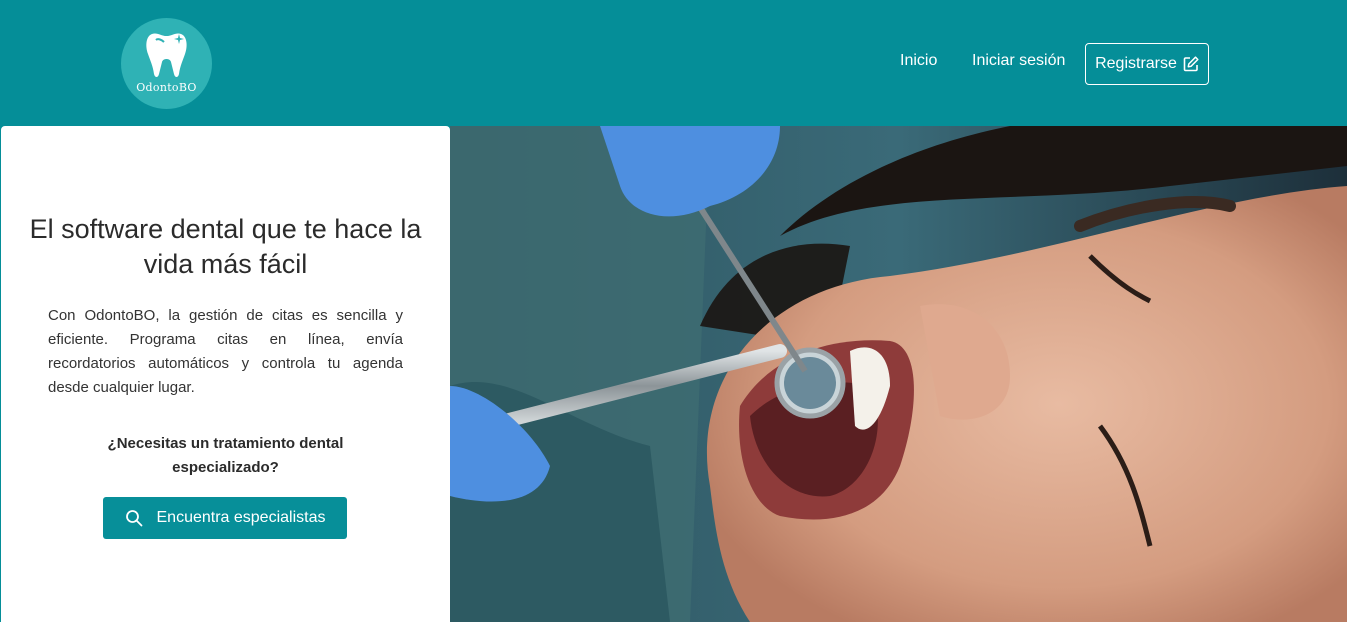 Image resolution: width=1347 pixels, height=622 pixels. I want to click on brand-name: OdontoBO, so click(166, 87).